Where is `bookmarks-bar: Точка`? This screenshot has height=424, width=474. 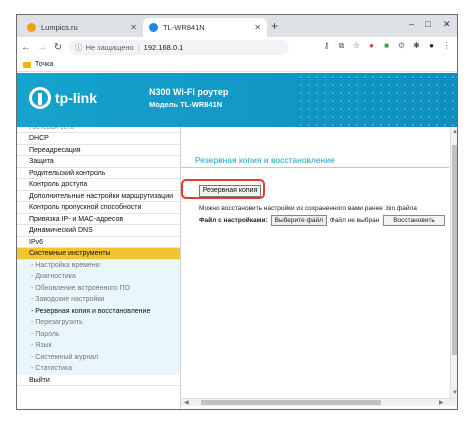
bookmarks-bar: Точка is located at coordinates (237, 65).